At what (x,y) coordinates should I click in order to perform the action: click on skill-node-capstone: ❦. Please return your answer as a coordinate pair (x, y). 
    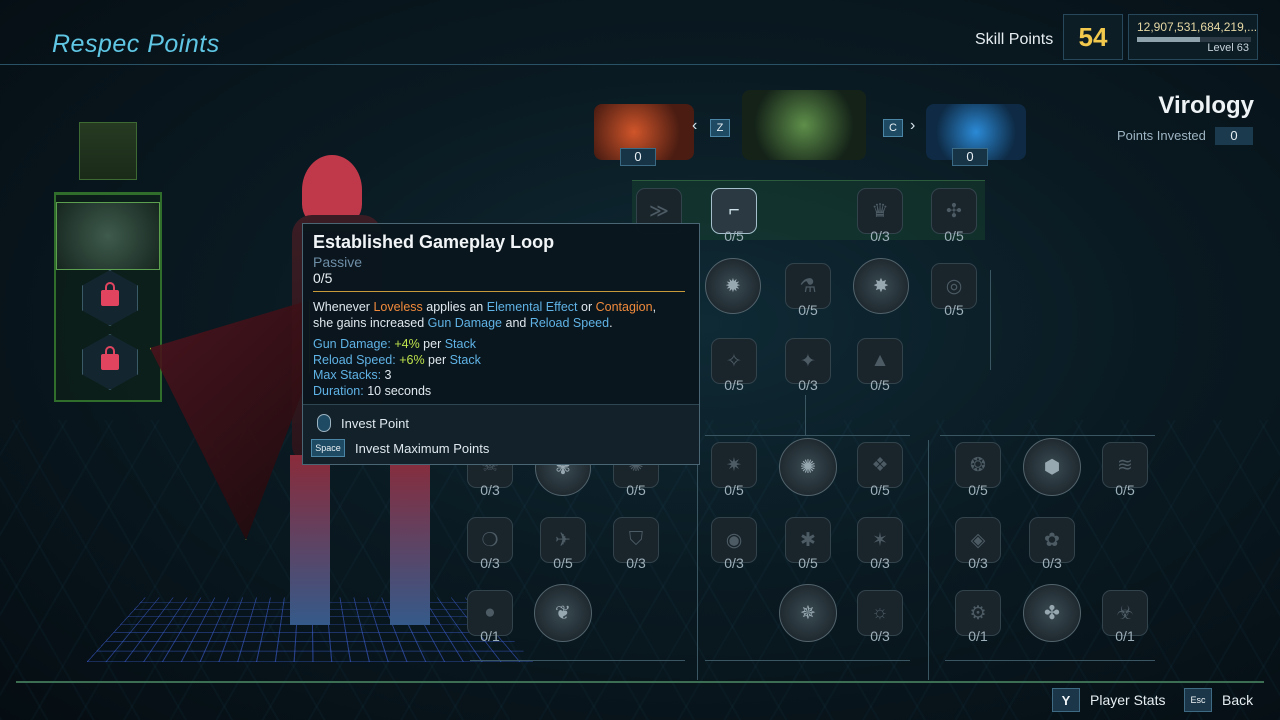
    Looking at the image, I should click on (563, 613).